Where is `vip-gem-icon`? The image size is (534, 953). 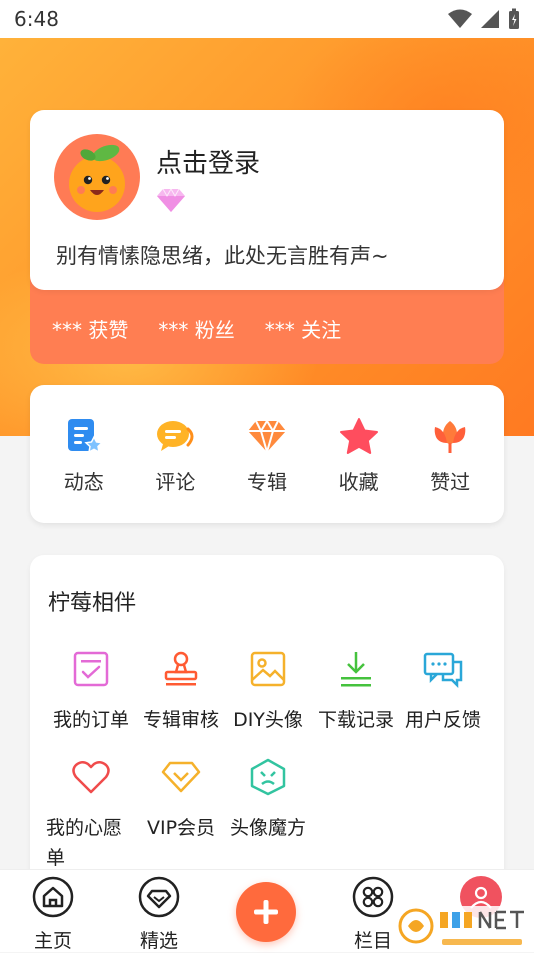 vip-gem-icon is located at coordinates (171, 202).